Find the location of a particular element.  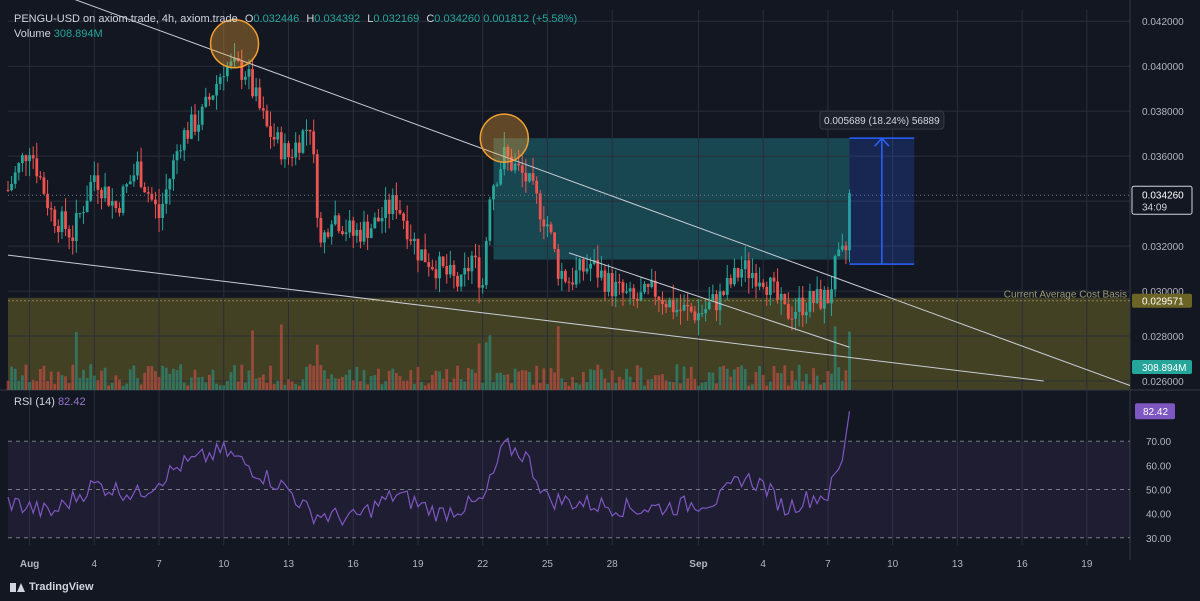

time-tick-label: Aug is located at coordinates (29, 564).